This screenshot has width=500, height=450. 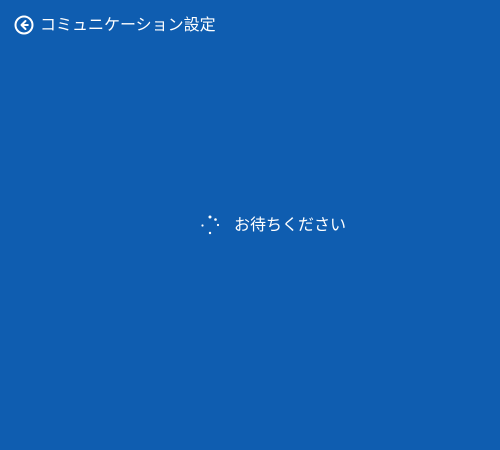 What do you see at coordinates (128, 24) in the screenshot?
I see `page-title: コミュニケーション設定` at bounding box center [128, 24].